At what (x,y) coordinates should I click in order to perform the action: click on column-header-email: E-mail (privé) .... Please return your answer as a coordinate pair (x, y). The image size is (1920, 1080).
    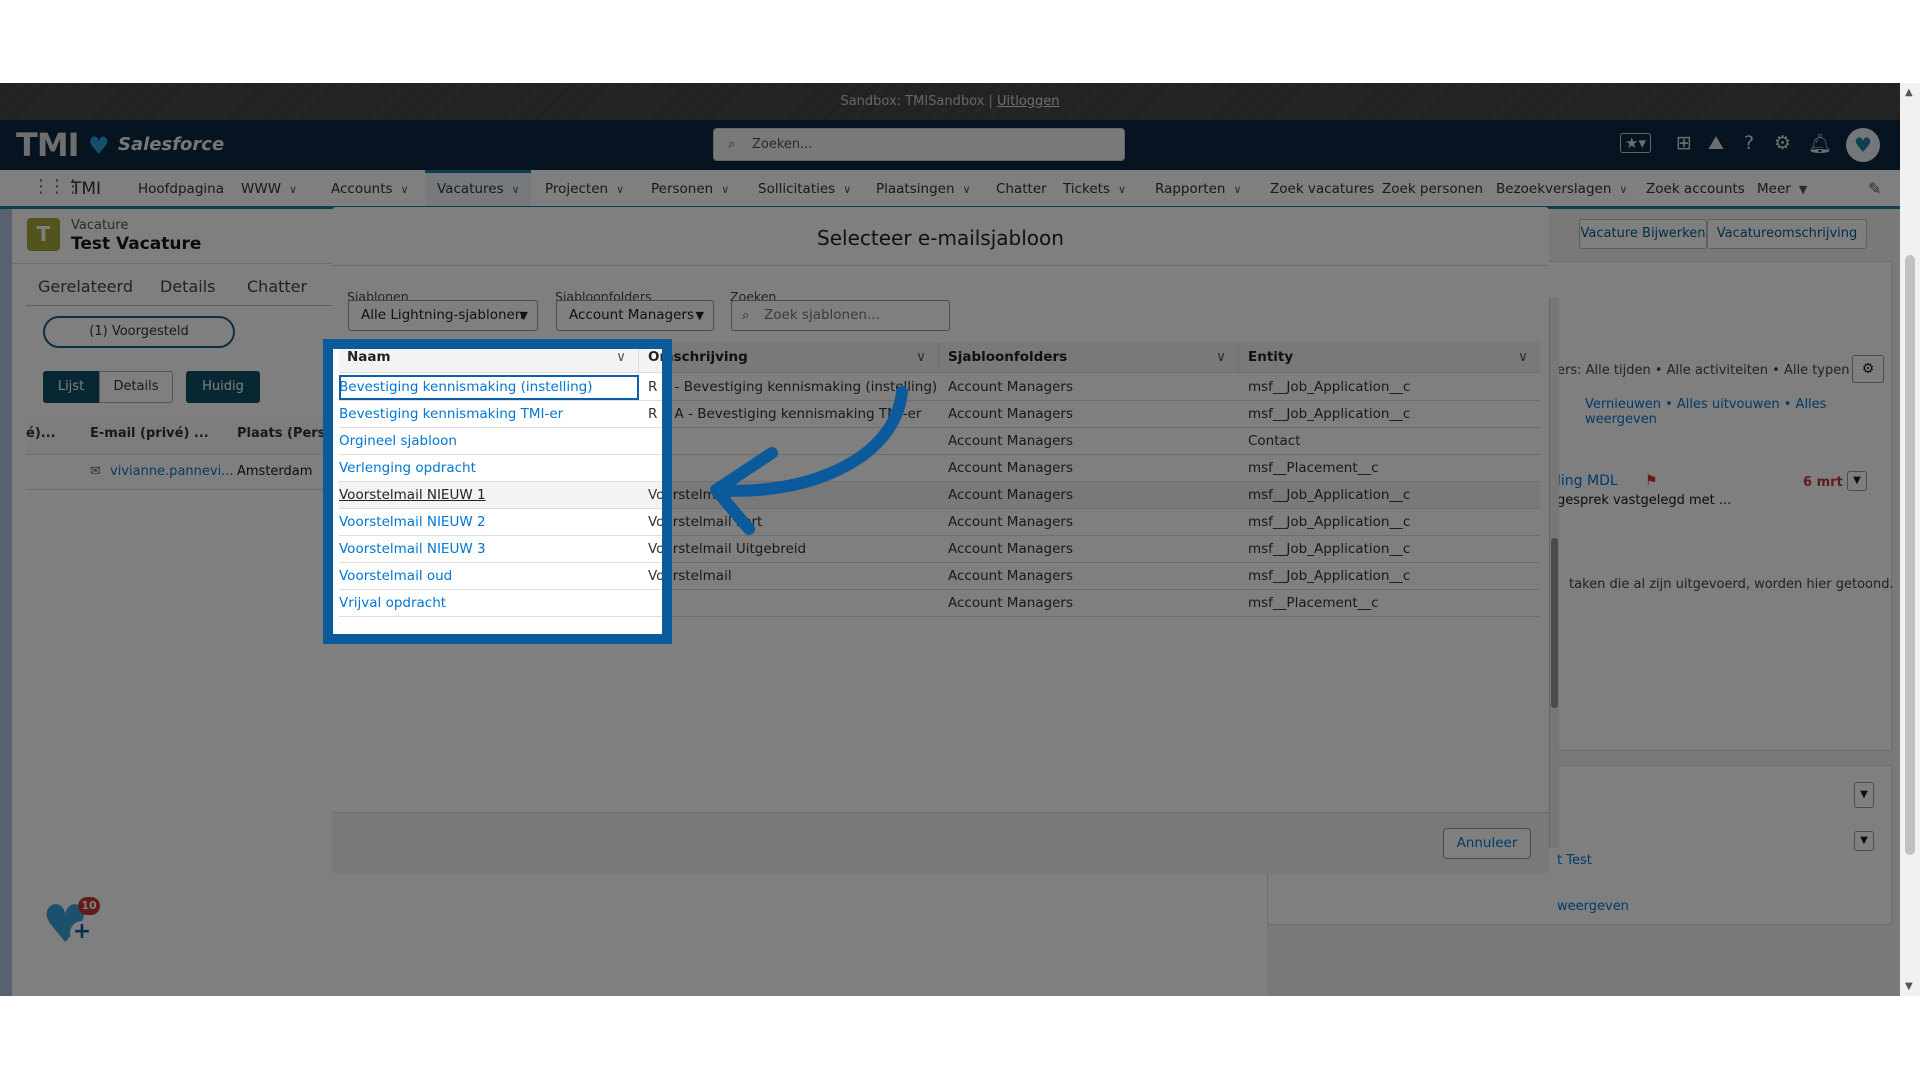
    Looking at the image, I should click on (149, 433).